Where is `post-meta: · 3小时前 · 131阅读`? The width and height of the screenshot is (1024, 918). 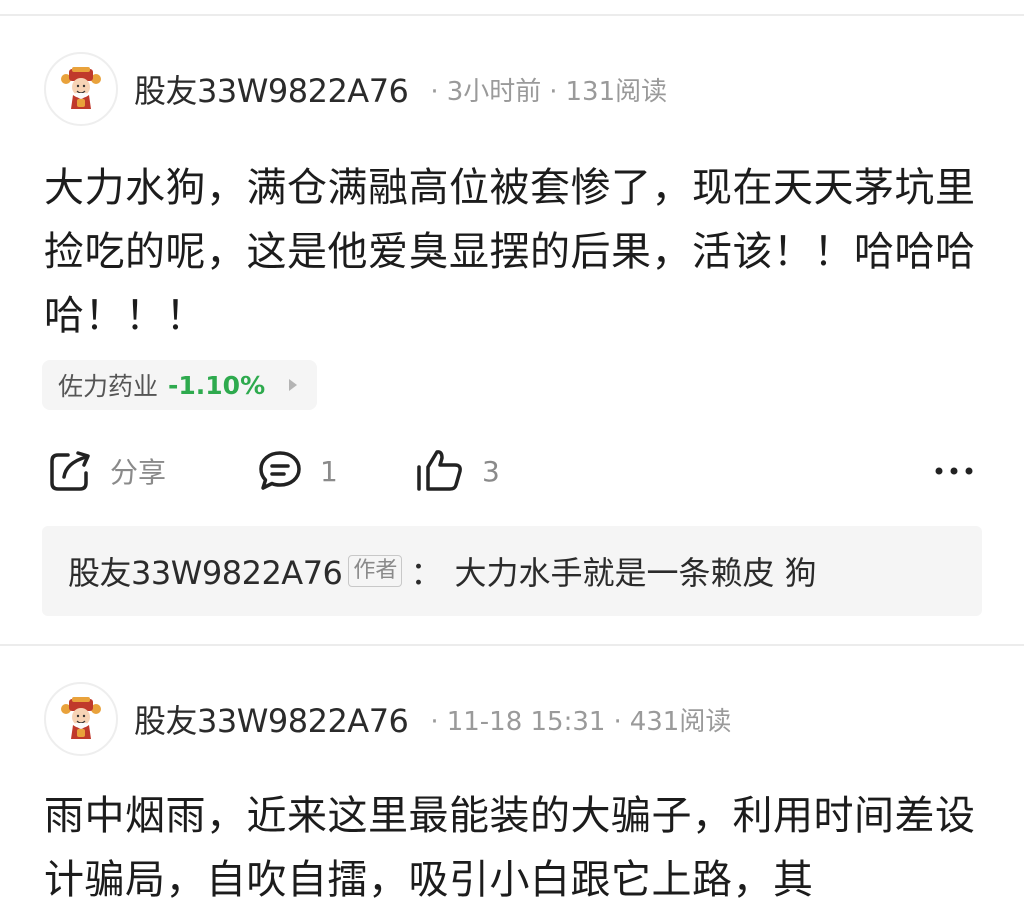 post-meta: · 3小时前 · 131阅读 is located at coordinates (544, 89).